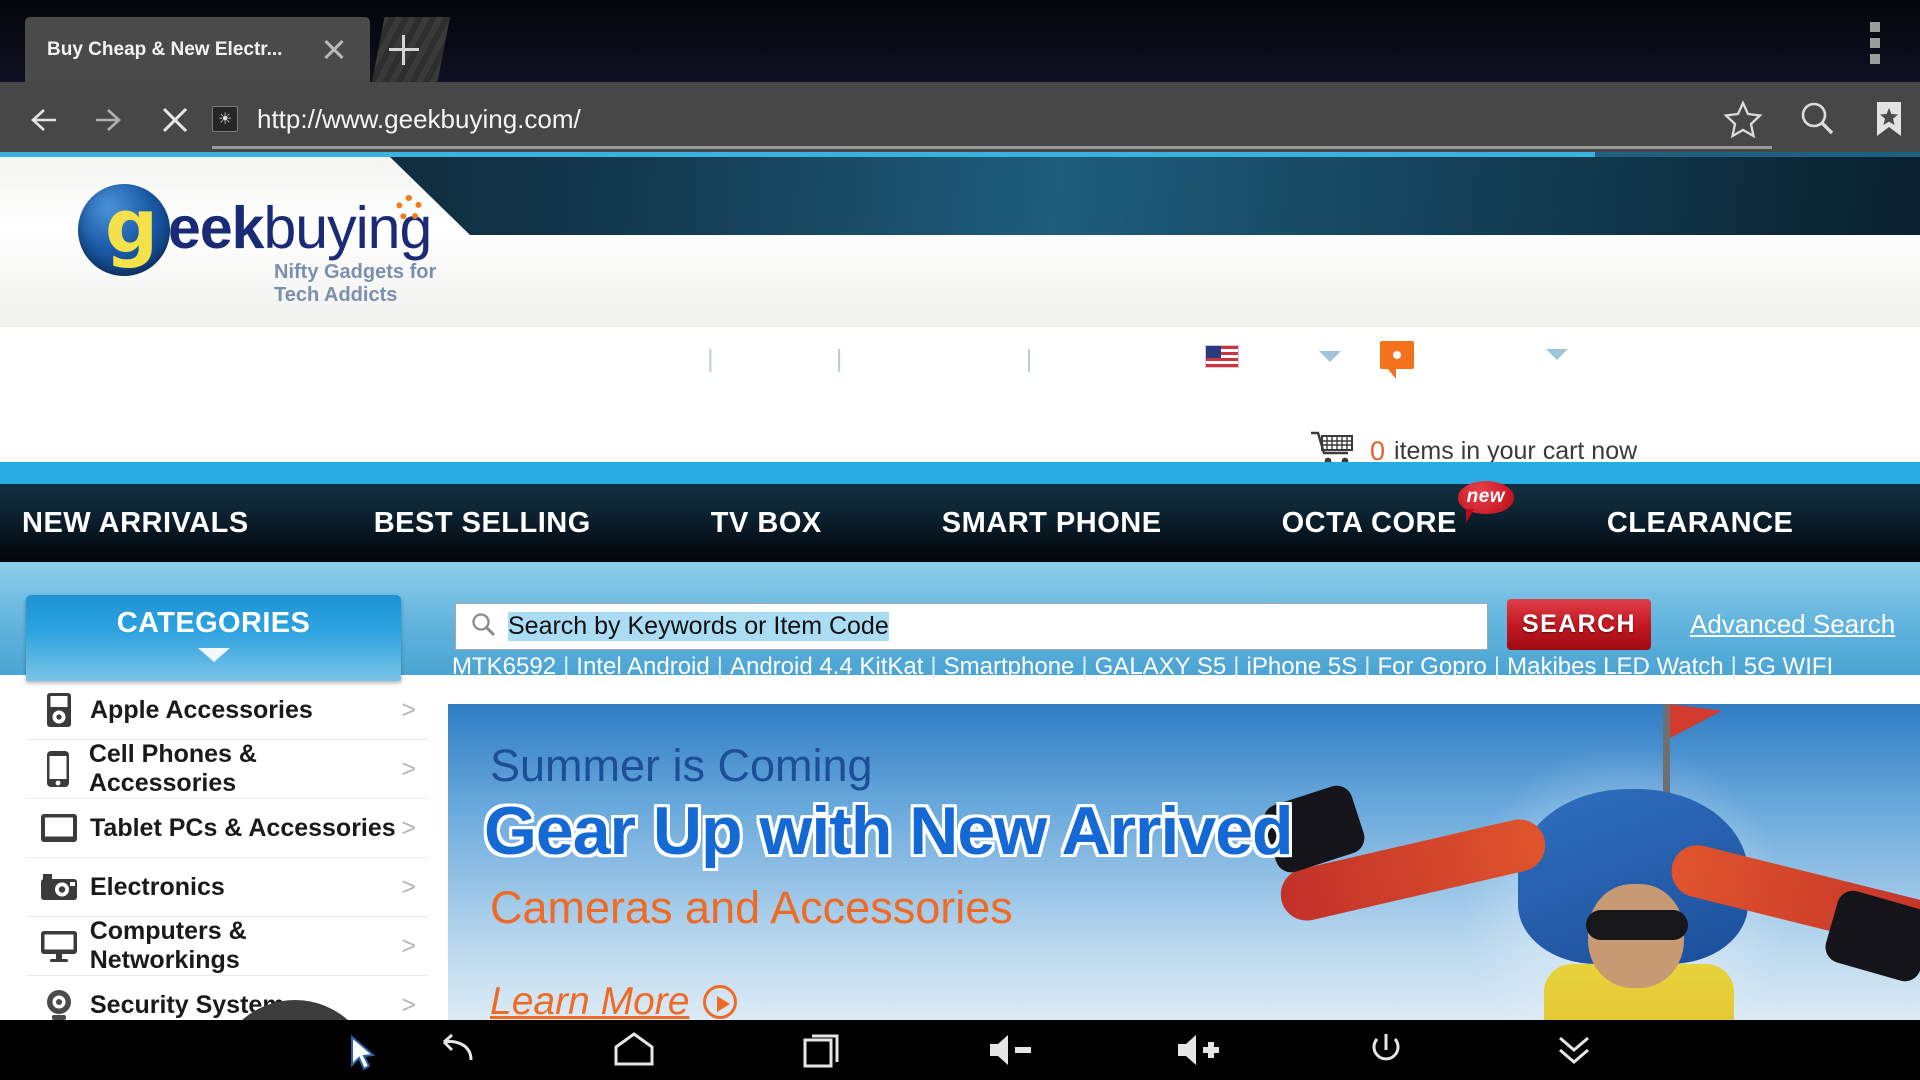  What do you see at coordinates (634, 1050) in the screenshot?
I see `home-button` at bounding box center [634, 1050].